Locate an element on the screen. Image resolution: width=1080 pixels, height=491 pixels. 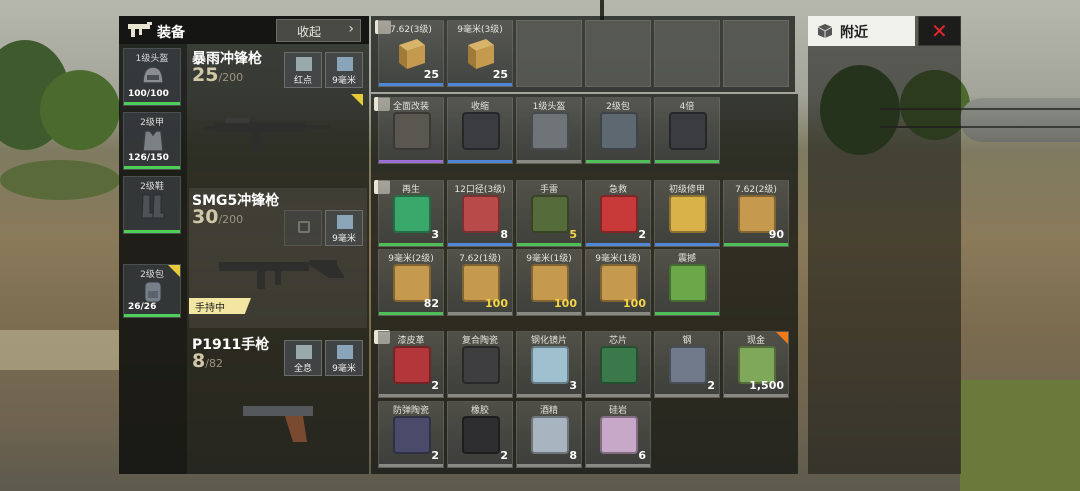
item-name: 7.62(2级) is located at coordinates (756, 190).